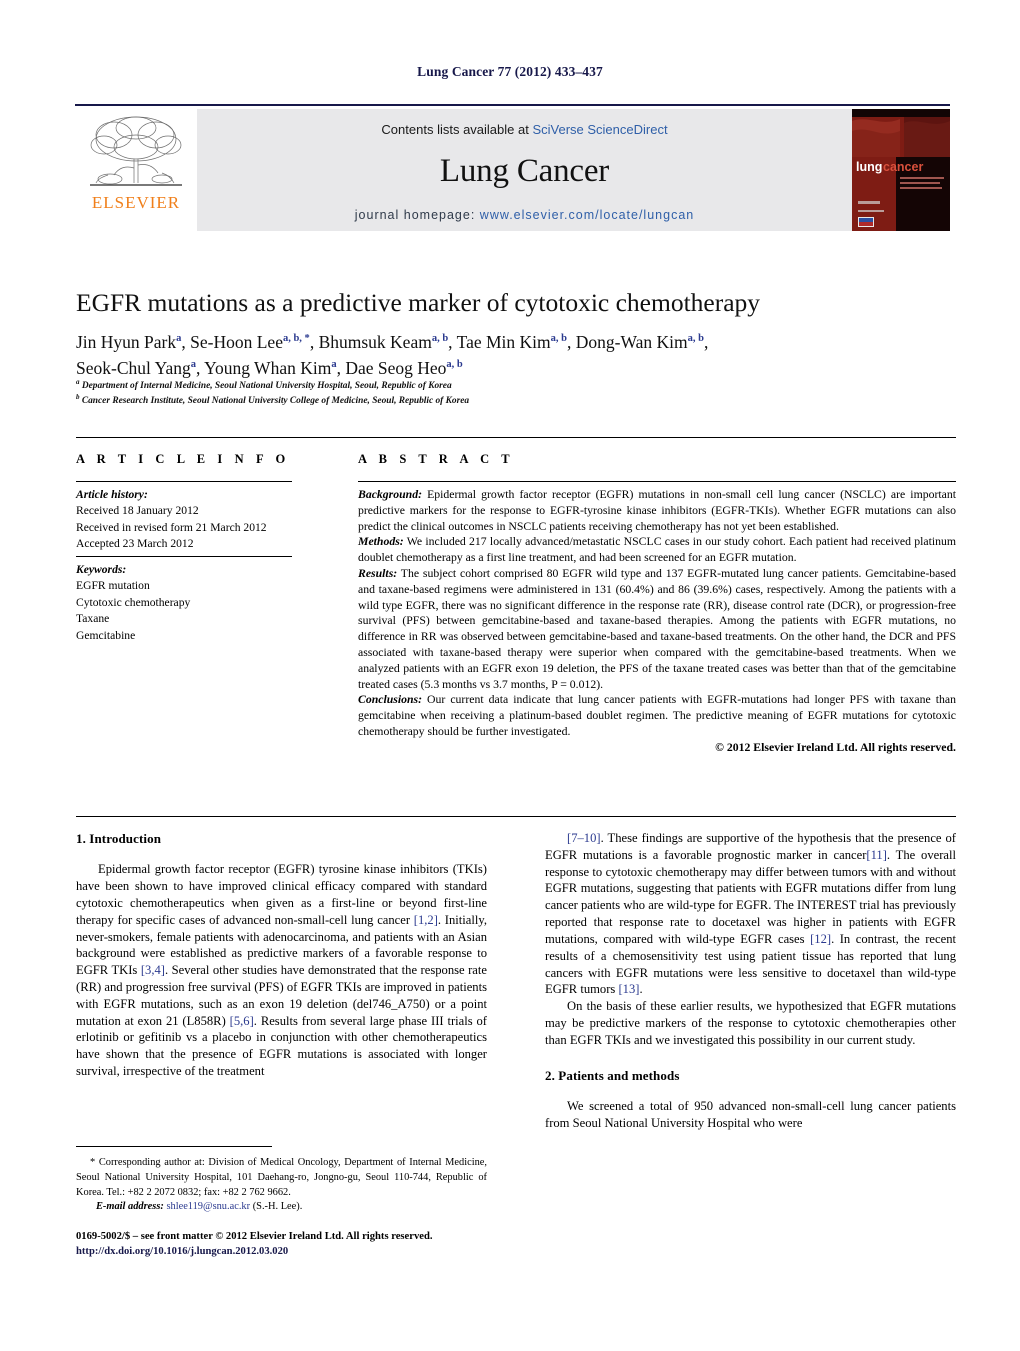  I want to click on abstract-heading: A B S T R A C T, so click(436, 459).